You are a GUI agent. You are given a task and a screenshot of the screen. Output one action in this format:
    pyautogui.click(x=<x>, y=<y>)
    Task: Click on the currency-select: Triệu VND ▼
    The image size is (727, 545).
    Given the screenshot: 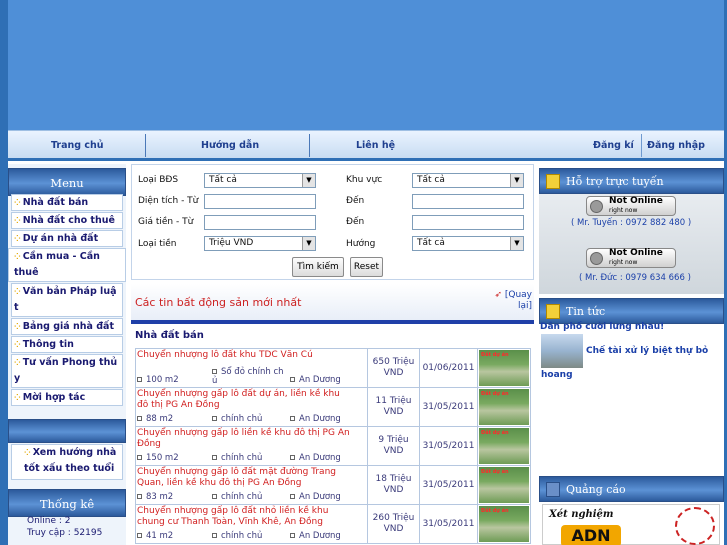 What is the action you would take?
    pyautogui.click(x=260, y=243)
    